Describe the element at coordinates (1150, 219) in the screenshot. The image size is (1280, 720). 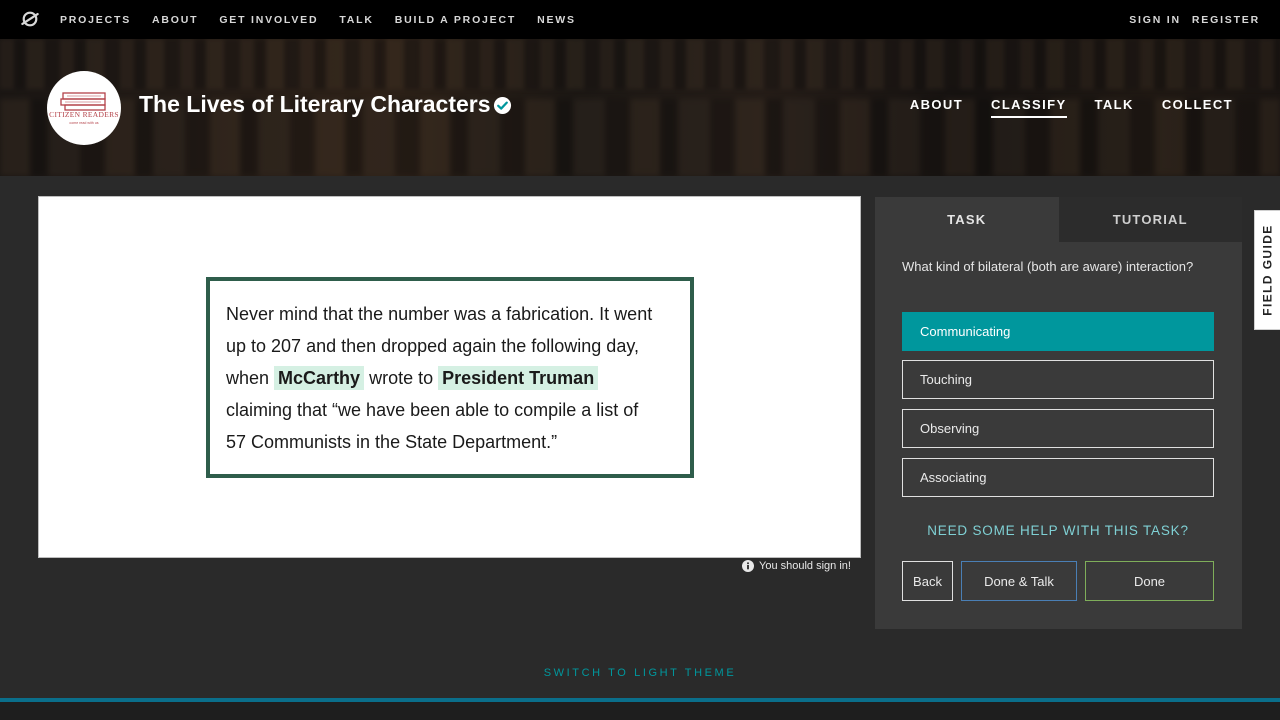
I see `tab-tutorial: TUTORIAL` at that location.